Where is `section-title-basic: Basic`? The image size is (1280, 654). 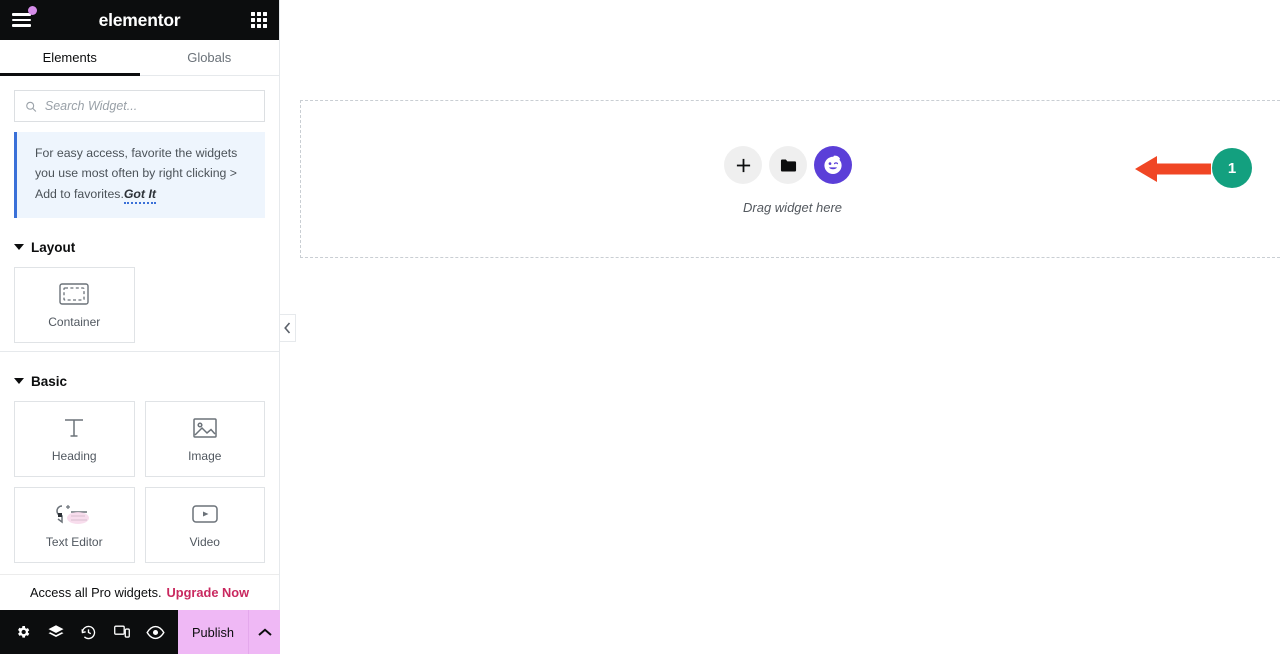 section-title-basic: Basic is located at coordinates (49, 381).